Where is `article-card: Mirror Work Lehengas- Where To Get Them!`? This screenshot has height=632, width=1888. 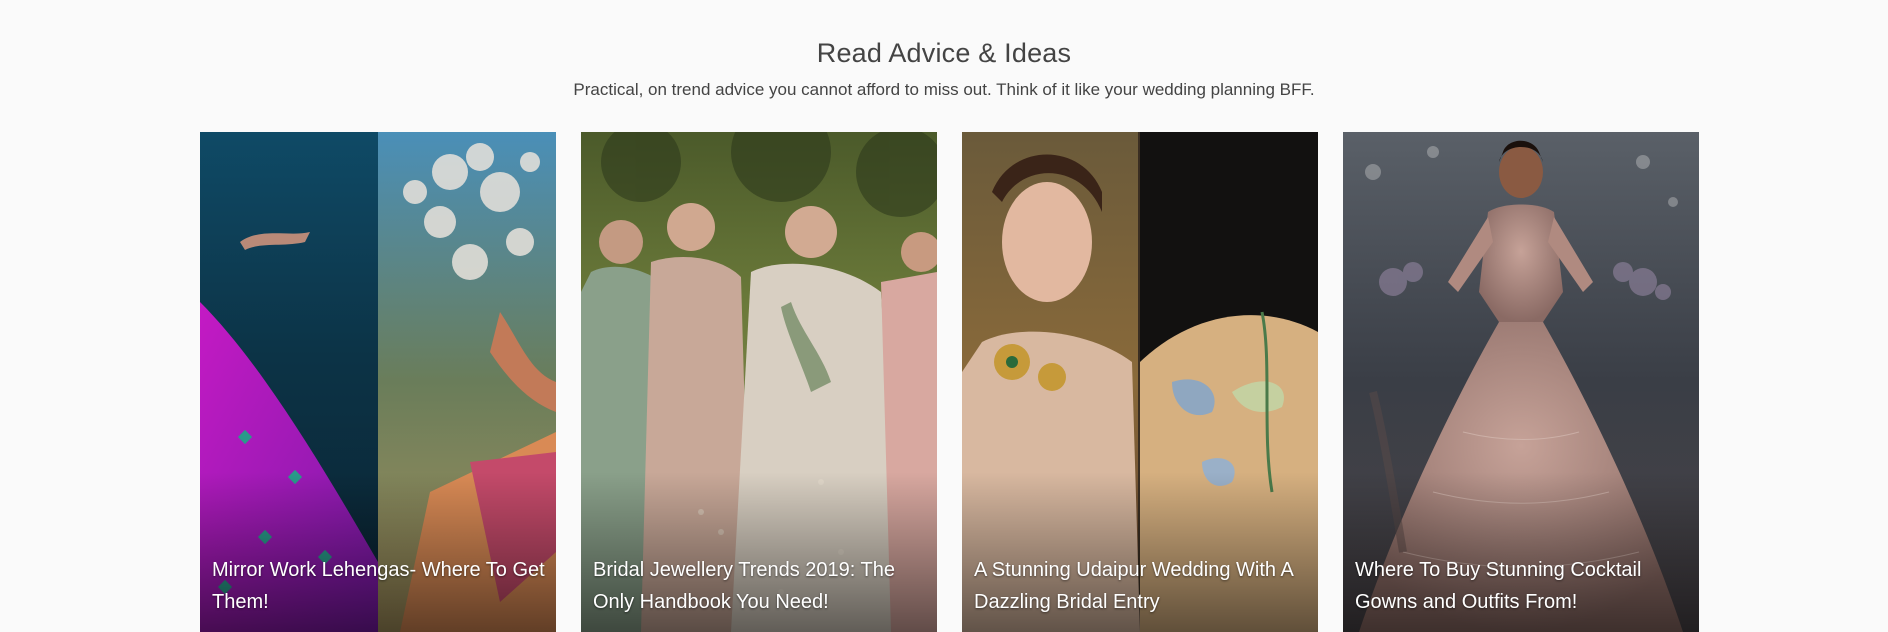
article-card: Mirror Work Lehengas- Where To Get Them! is located at coordinates (378, 382).